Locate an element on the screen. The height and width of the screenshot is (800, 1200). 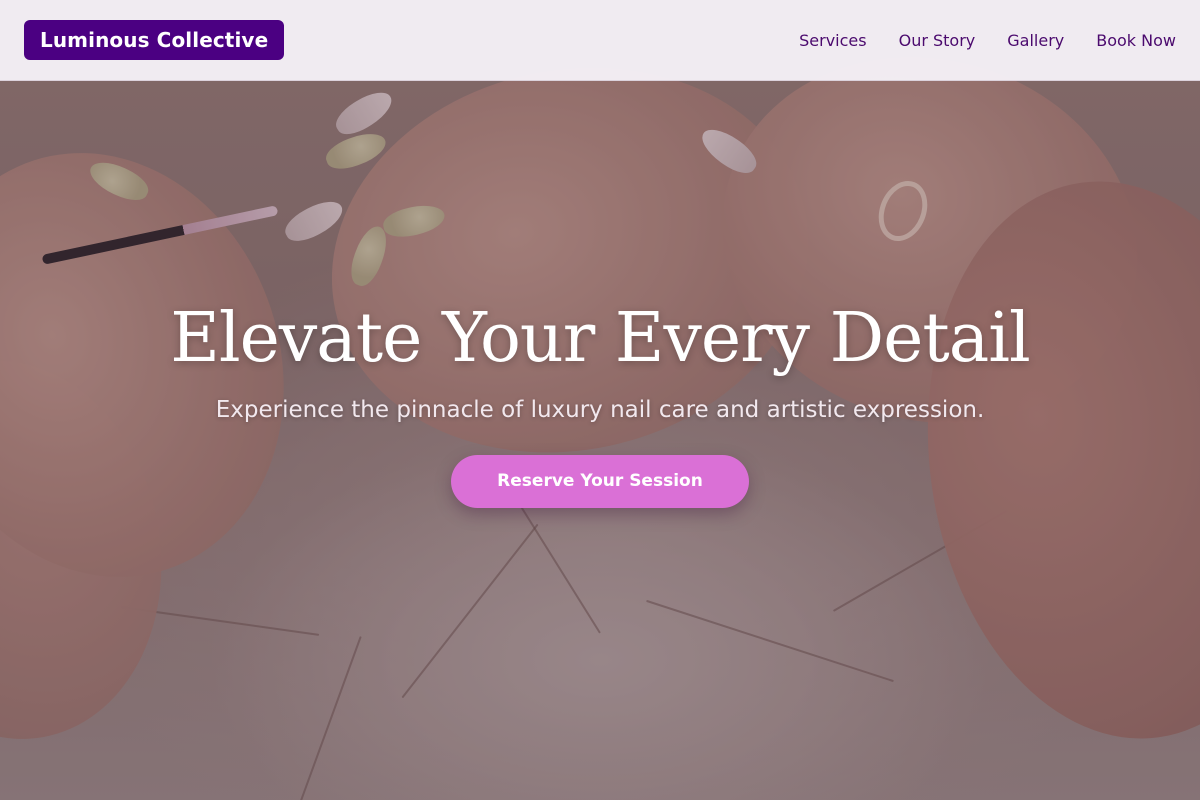
nav-link-services: Services is located at coordinates (832, 40).